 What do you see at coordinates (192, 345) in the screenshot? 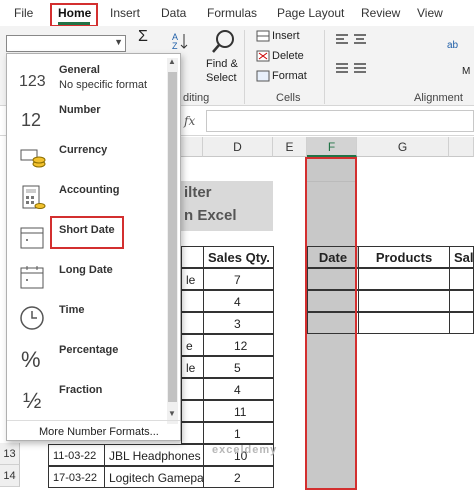
I see `cell-product: e` at bounding box center [192, 345].